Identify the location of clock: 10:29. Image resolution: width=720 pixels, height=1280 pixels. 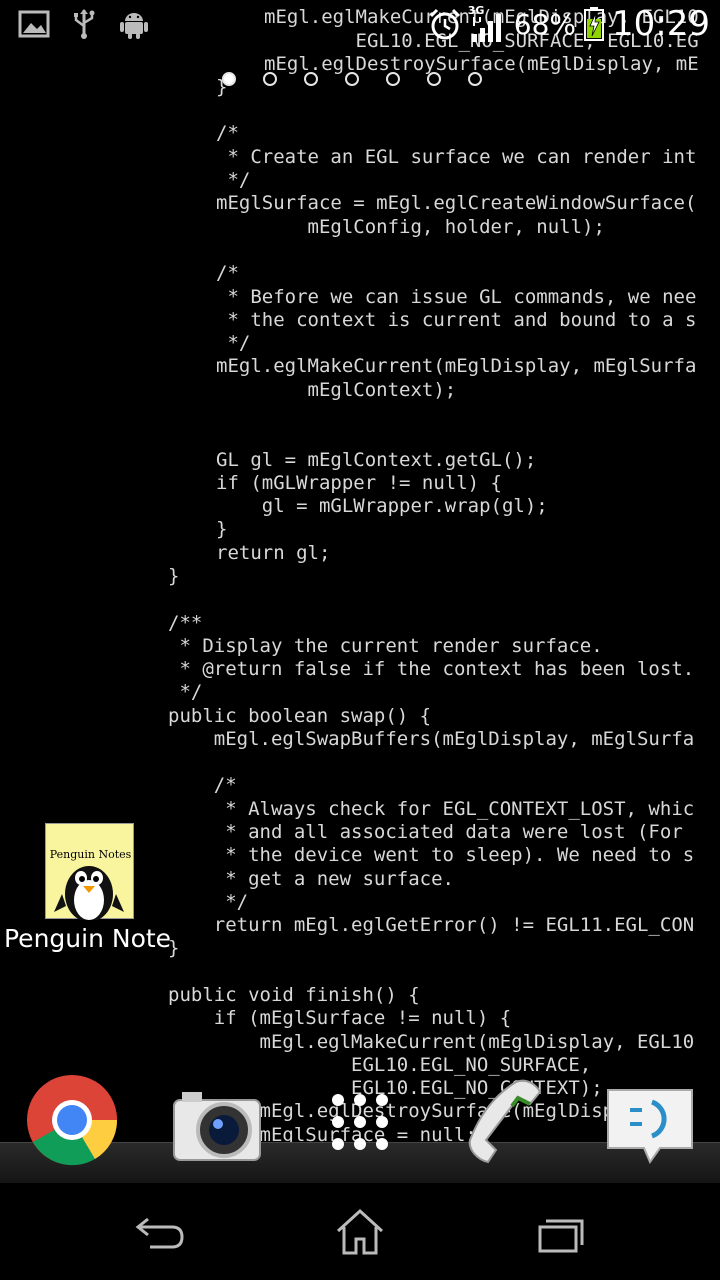
(661, 24).